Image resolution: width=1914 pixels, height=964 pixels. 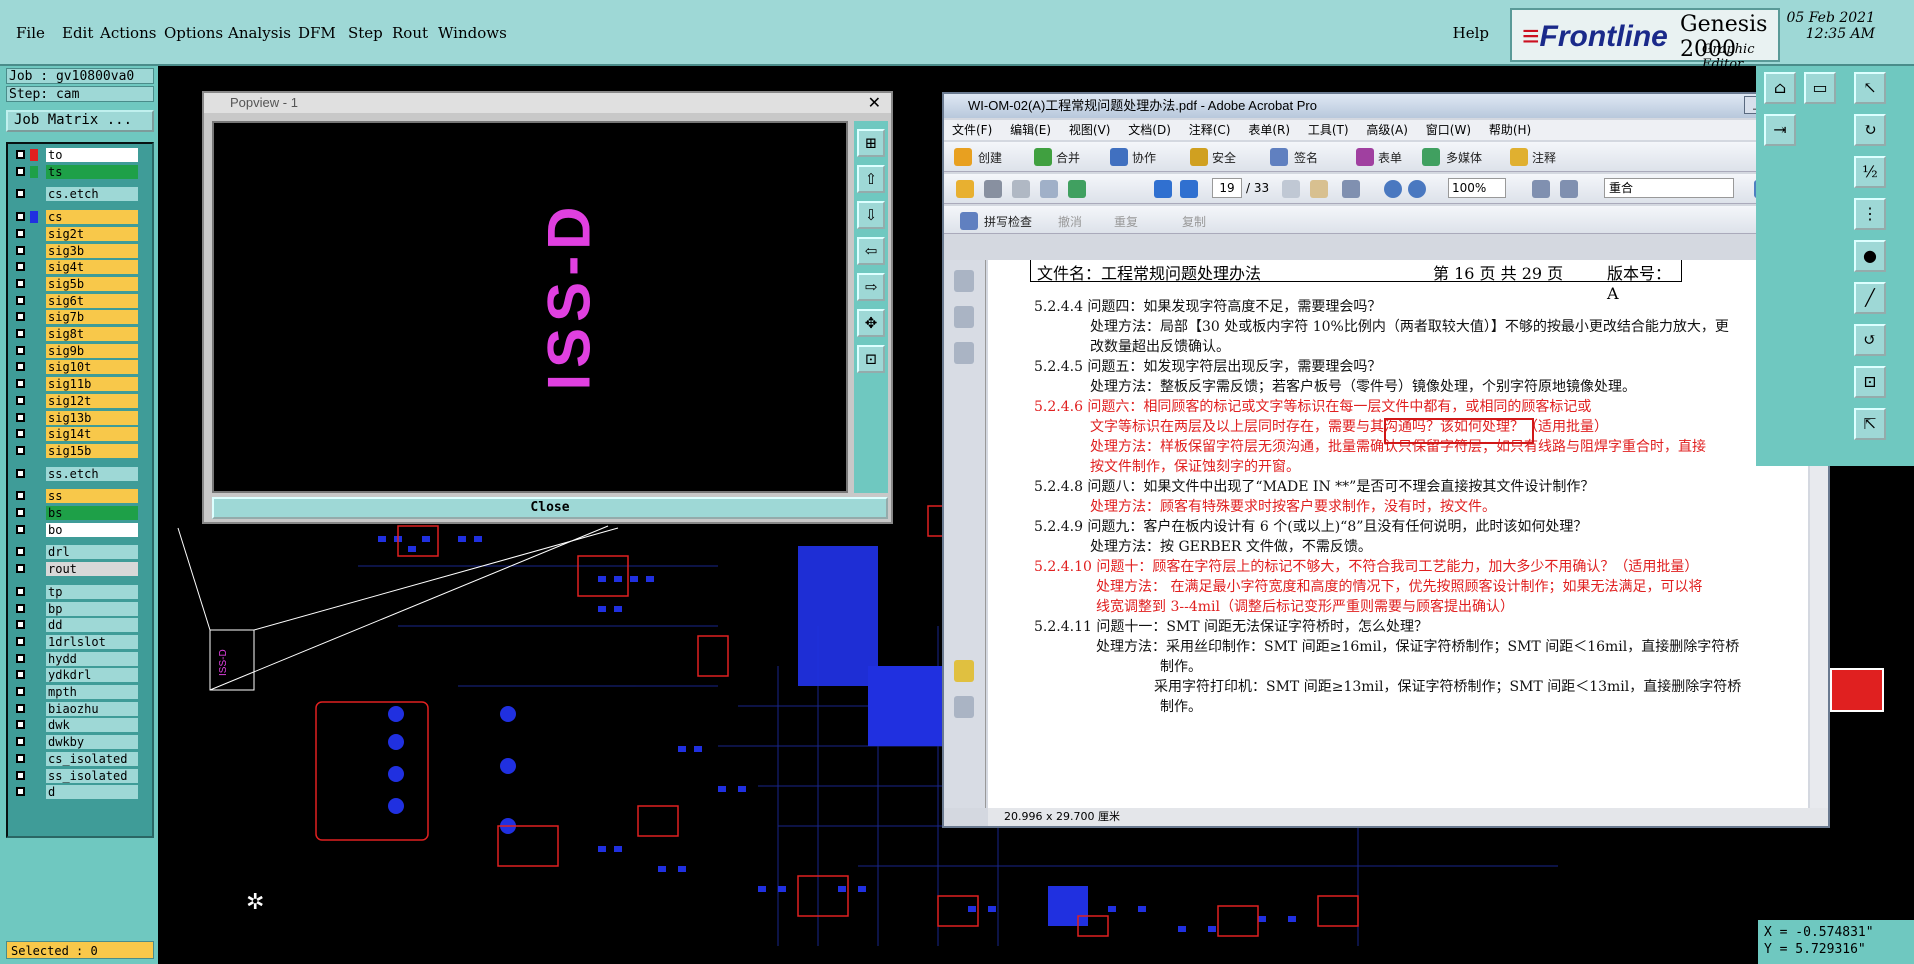 What do you see at coordinates (92, 625) in the screenshot?
I see `layer-name: dd` at bounding box center [92, 625].